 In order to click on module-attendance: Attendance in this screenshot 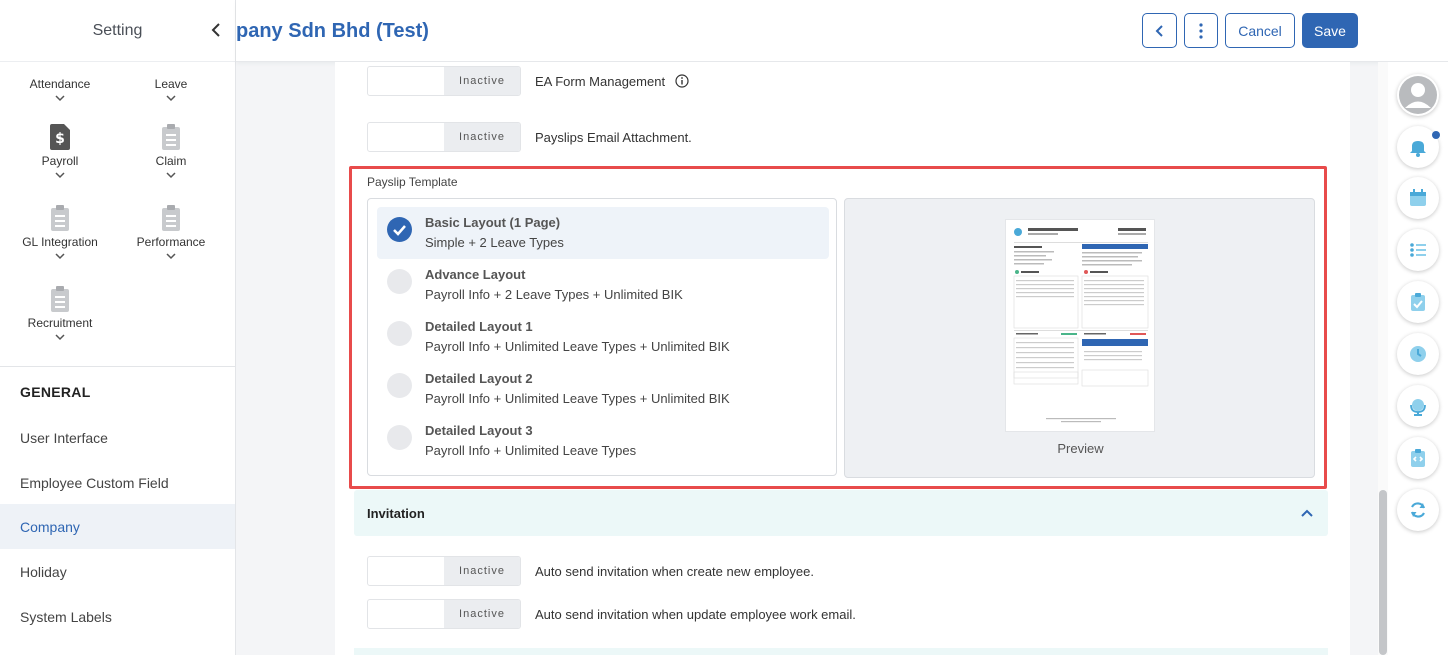, I will do `click(60, 90)`.